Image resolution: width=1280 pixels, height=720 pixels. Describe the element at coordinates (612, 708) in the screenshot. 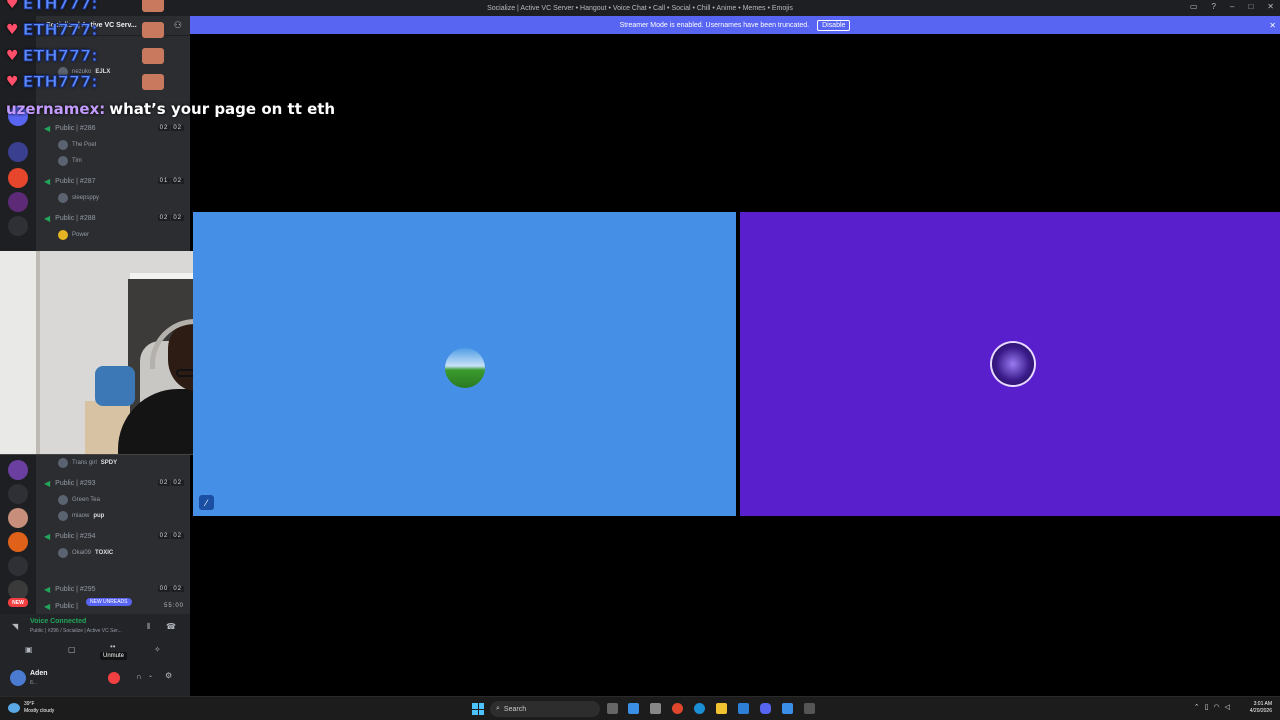

I see `task-view-icon` at that location.